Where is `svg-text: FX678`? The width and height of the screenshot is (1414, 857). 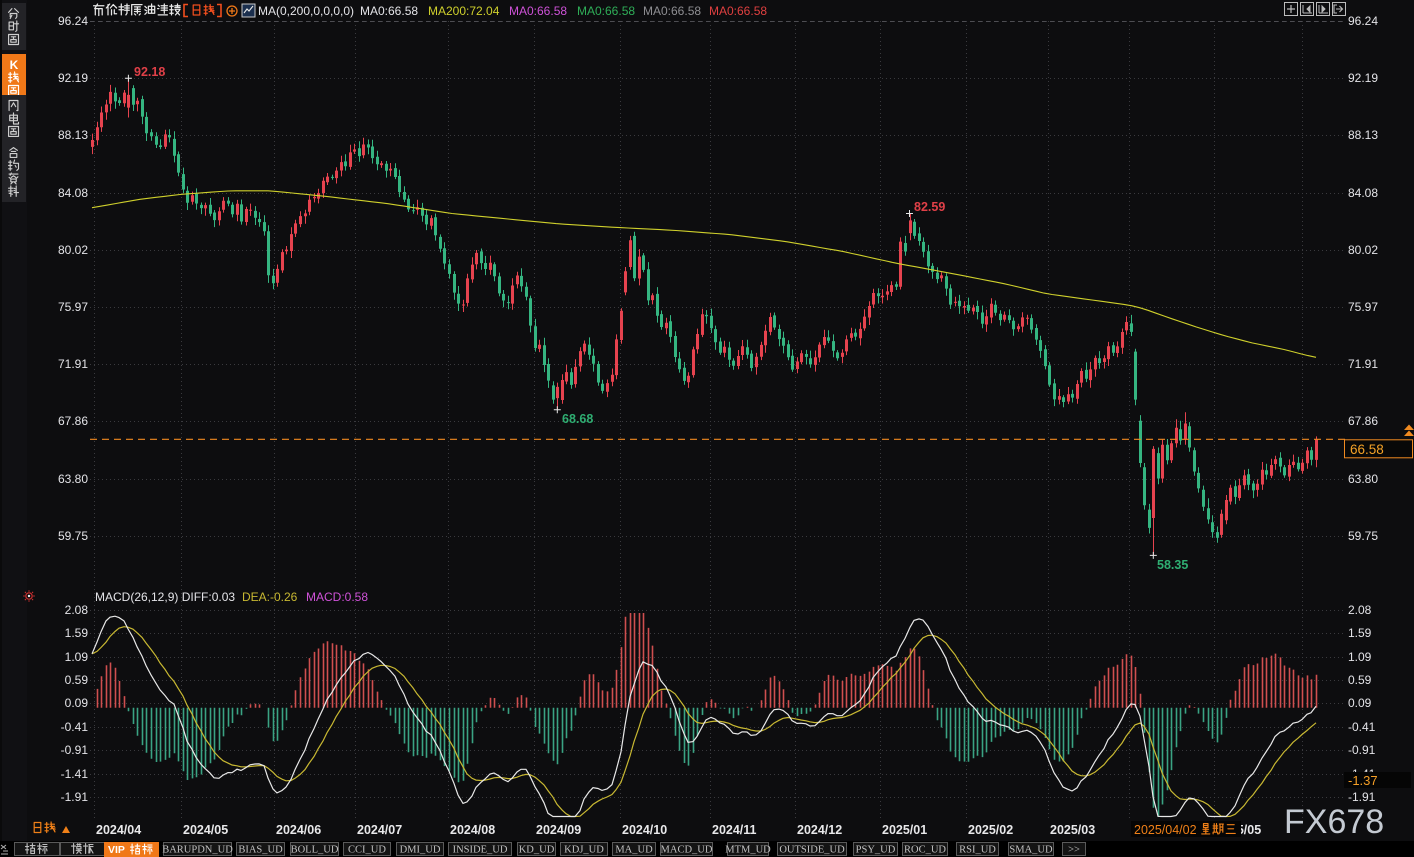 svg-text: FX678 is located at coordinates (1334, 822).